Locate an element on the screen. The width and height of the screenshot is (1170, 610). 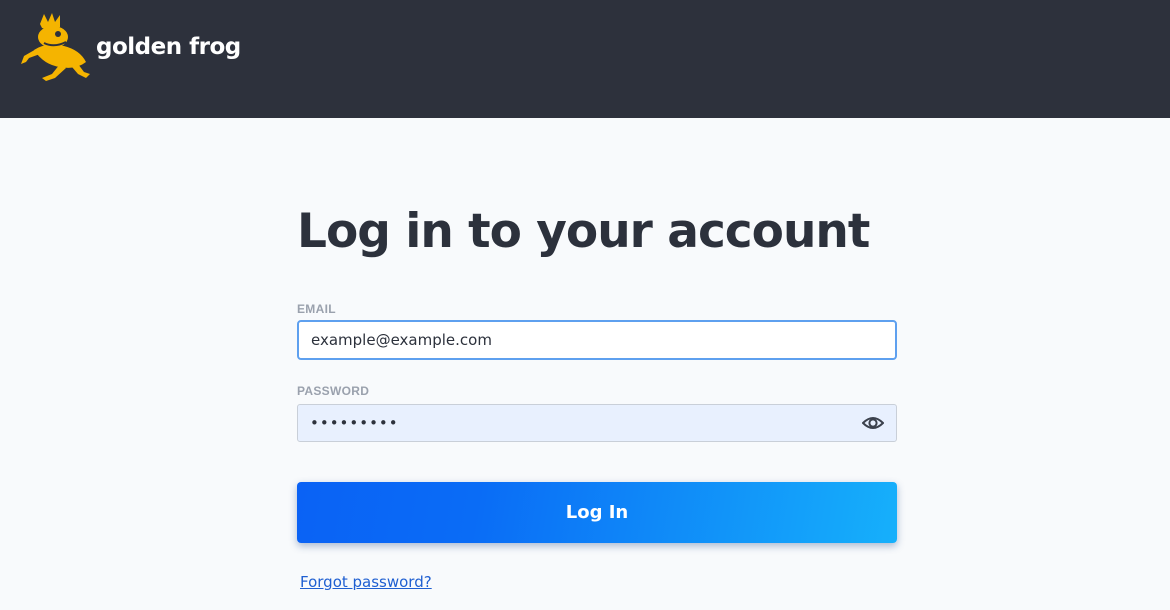
golden-frog-icon is located at coordinates (55, 47).